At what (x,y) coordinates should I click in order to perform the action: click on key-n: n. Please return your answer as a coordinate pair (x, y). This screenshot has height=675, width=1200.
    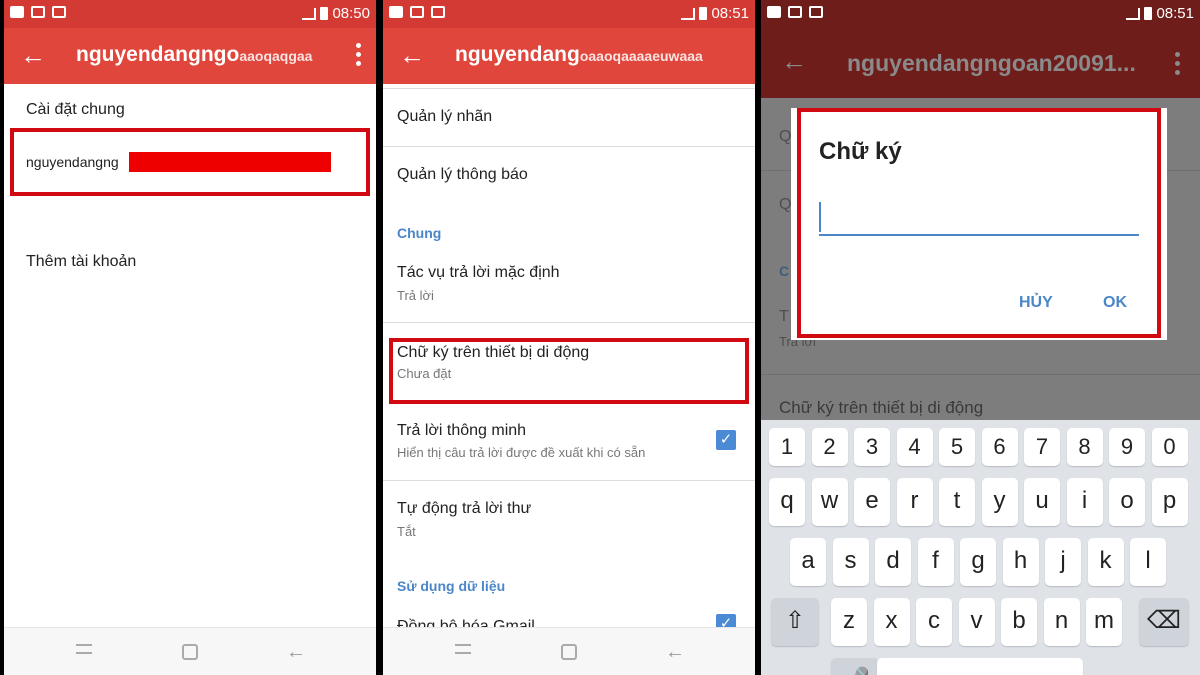
    Looking at the image, I should click on (1061, 622).